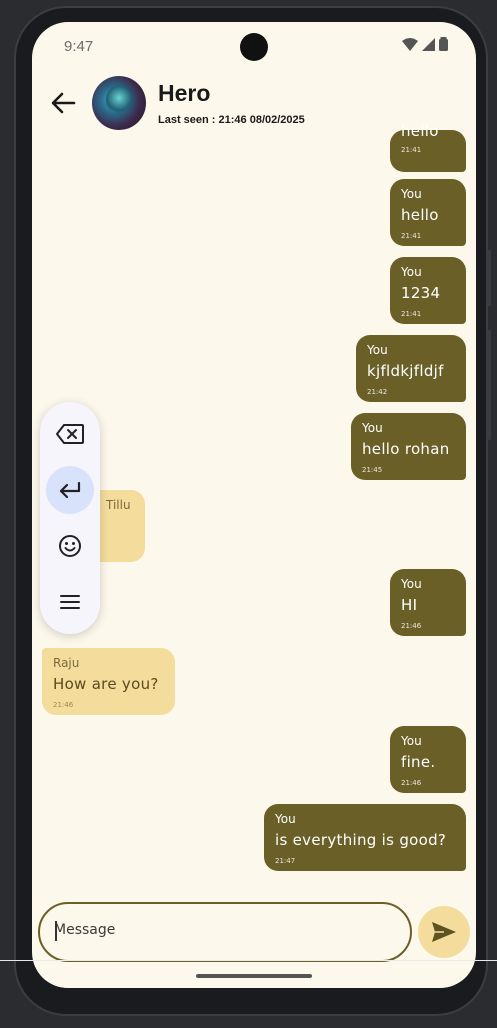 This screenshot has width=497, height=1028. I want to click on message-input, so click(219, 930).